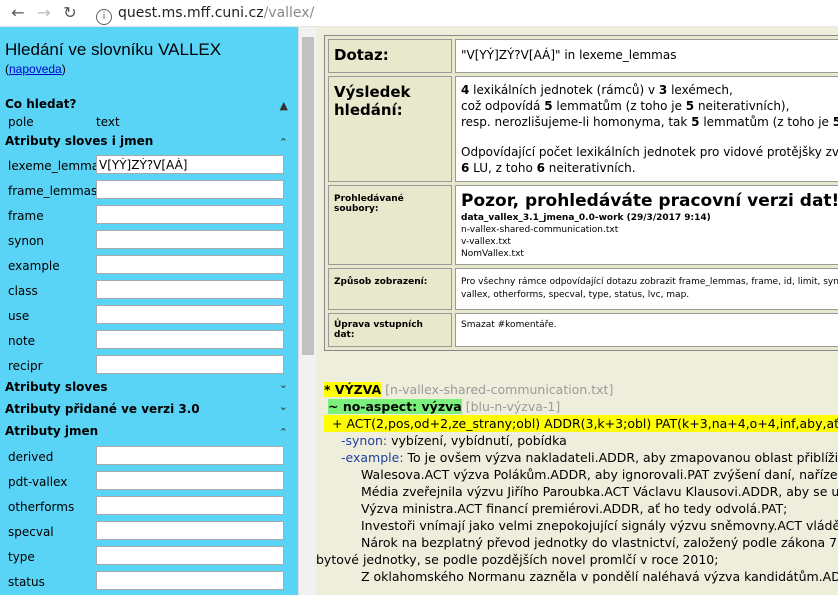 The height and width of the screenshot is (595, 838). I want to click on display-label: Způsob zobrazení:, so click(390, 289).